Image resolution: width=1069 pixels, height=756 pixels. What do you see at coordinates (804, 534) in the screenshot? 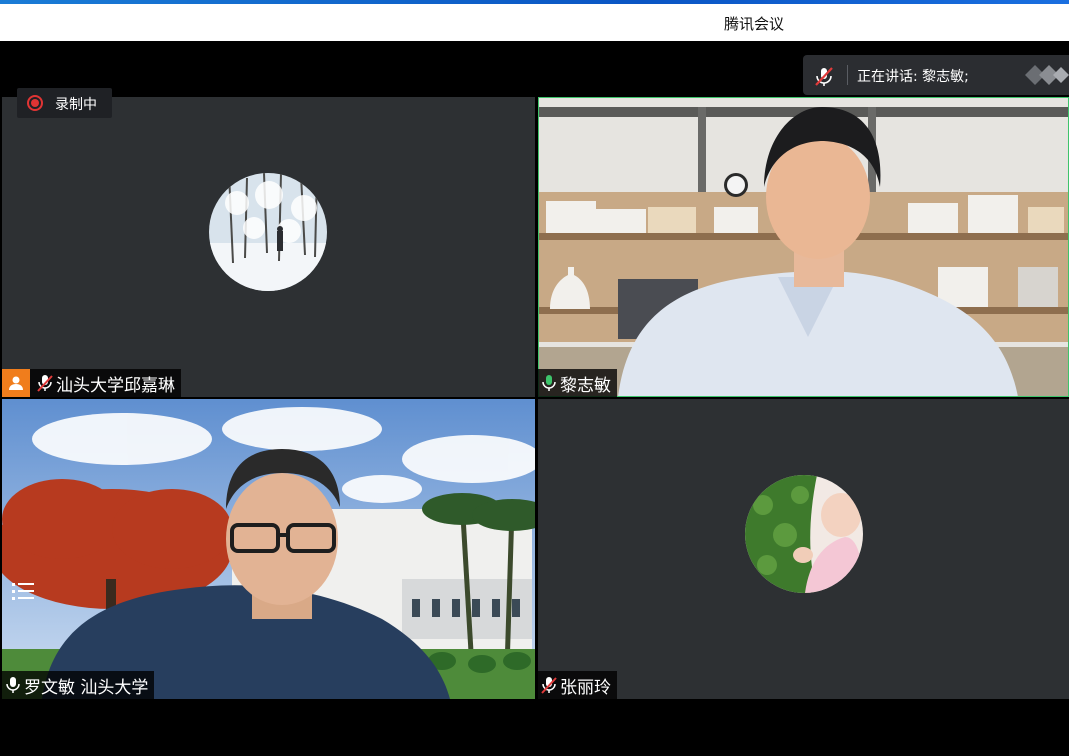
I see `baby-avatar` at bounding box center [804, 534].